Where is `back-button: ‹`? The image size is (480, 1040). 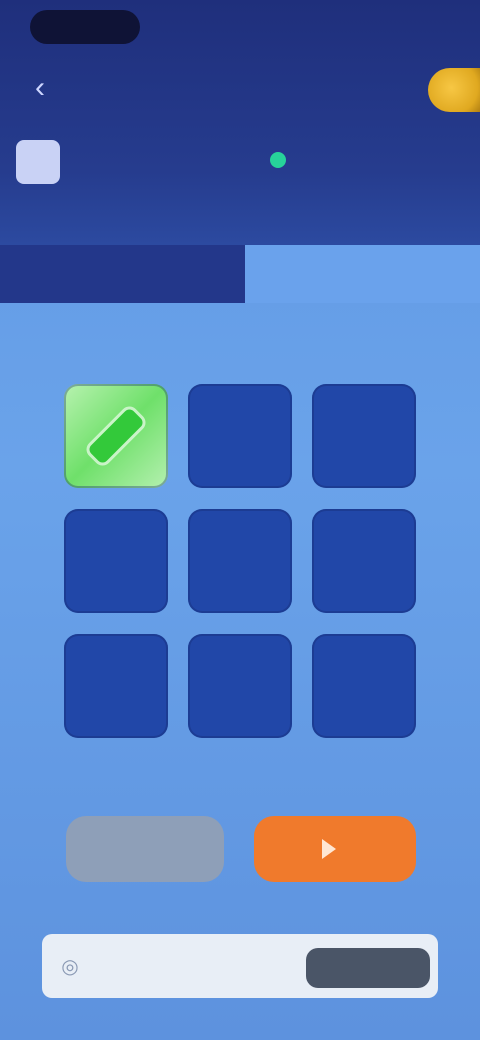 back-button: ‹ is located at coordinates (40, 88).